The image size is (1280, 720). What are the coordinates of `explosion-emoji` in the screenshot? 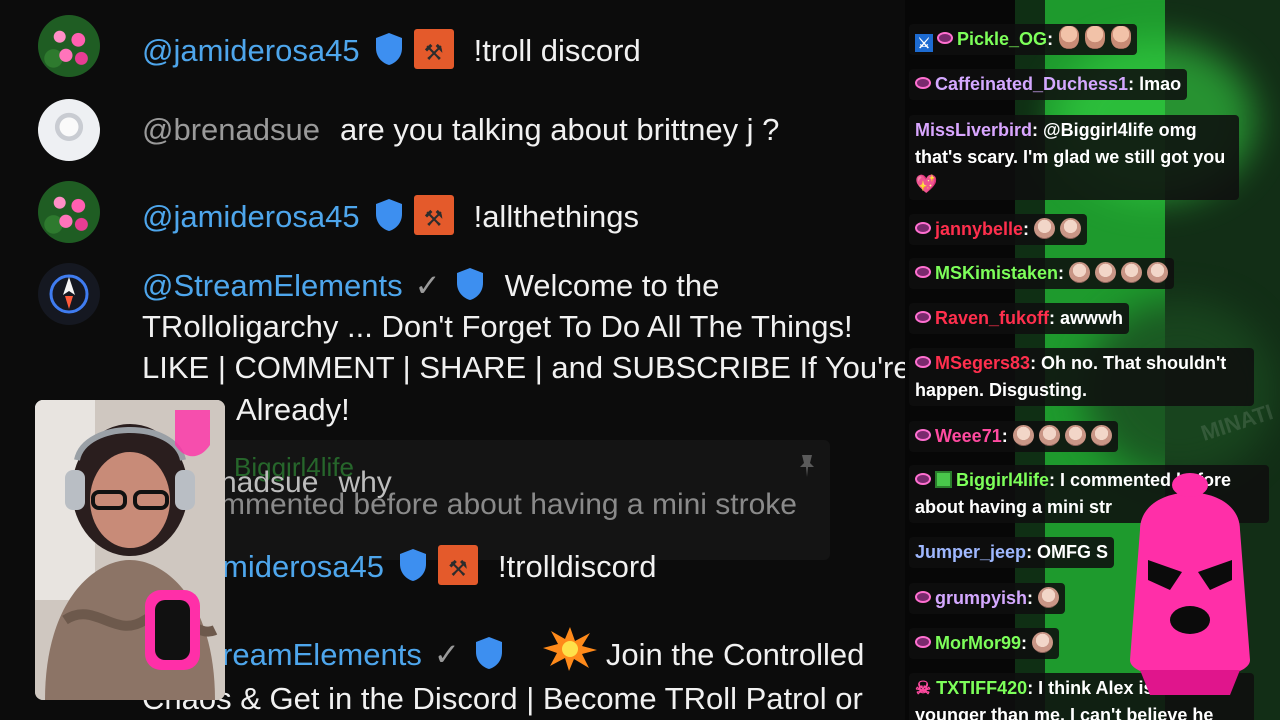 It's located at (570, 652).